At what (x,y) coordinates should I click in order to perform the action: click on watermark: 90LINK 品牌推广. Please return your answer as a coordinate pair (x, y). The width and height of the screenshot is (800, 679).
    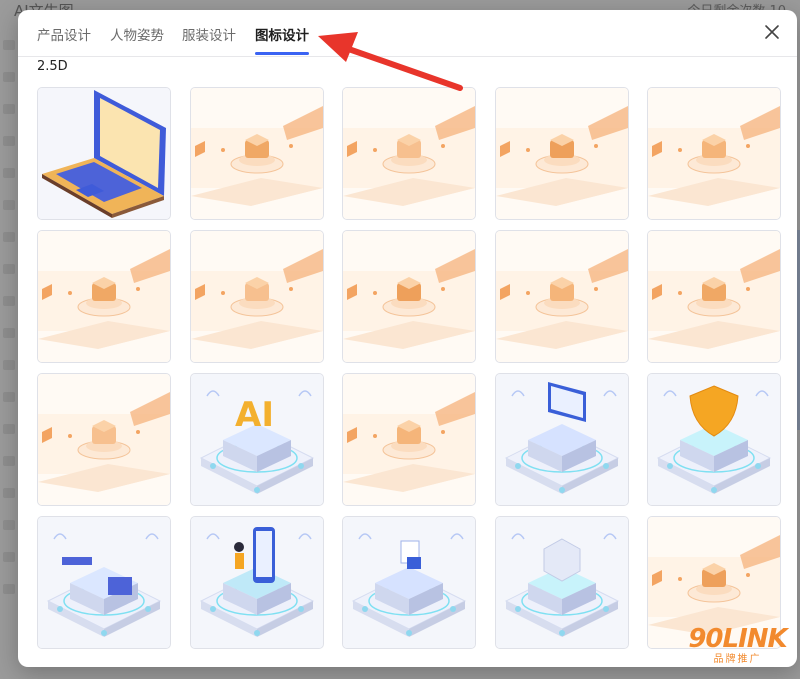
    Looking at the image, I should click on (737, 649).